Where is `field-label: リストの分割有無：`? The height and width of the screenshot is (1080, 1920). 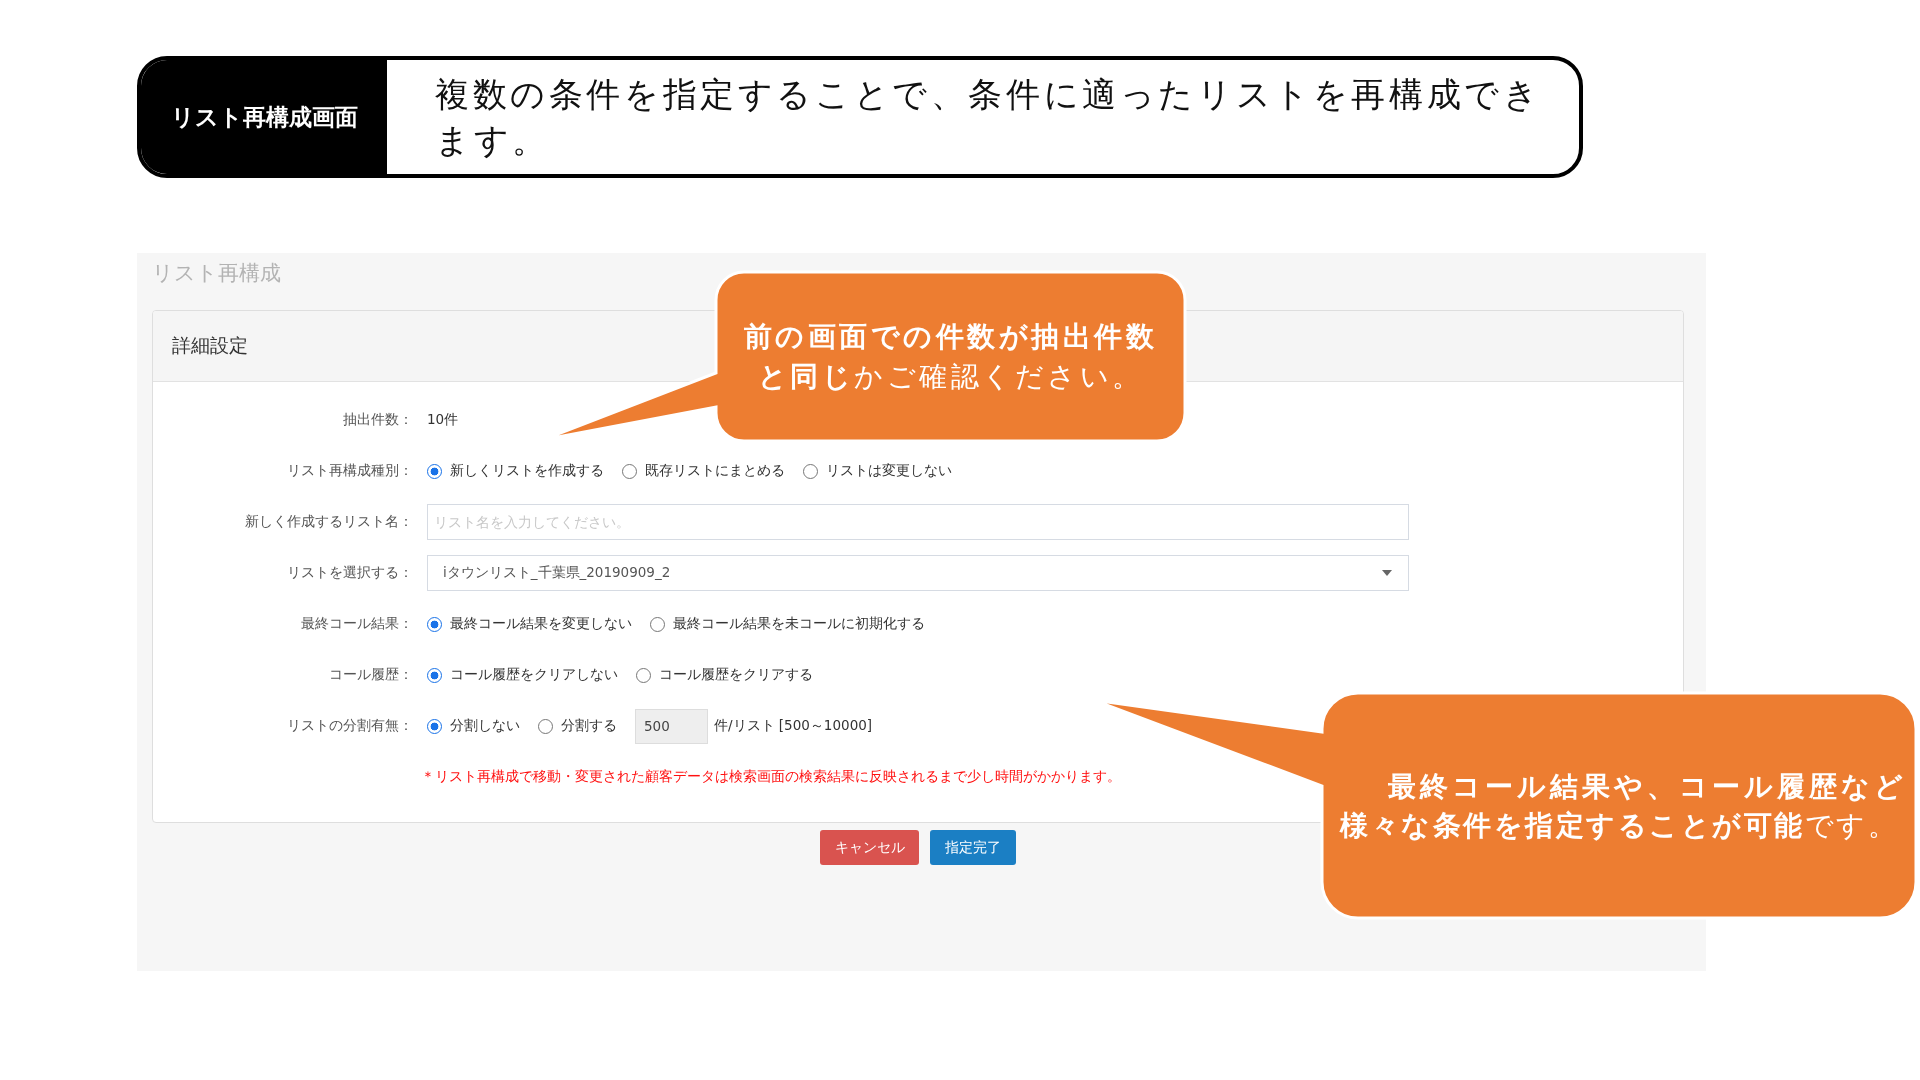
field-label: リストの分割有無： is located at coordinates (350, 726).